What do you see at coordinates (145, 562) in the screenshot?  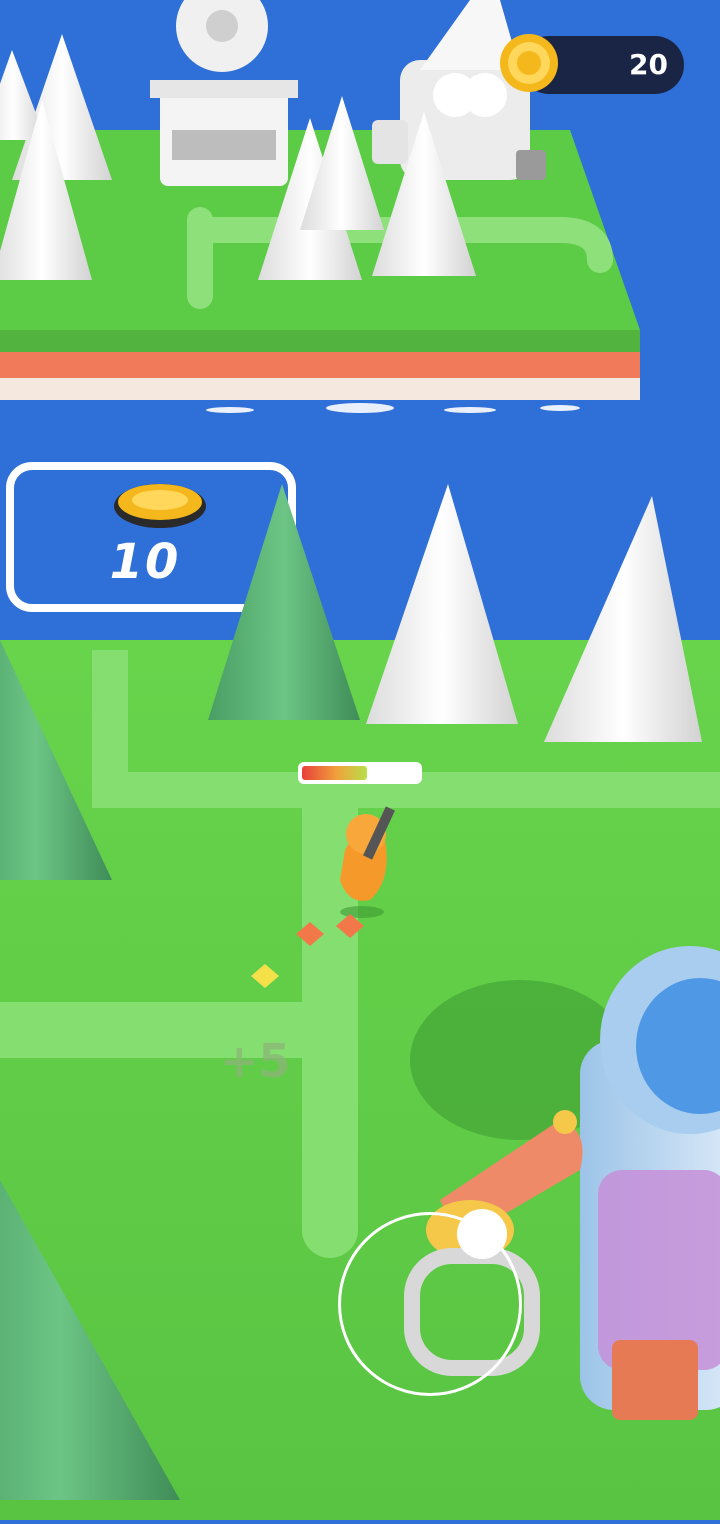 I see `purchase-pad-price: 10` at bounding box center [145, 562].